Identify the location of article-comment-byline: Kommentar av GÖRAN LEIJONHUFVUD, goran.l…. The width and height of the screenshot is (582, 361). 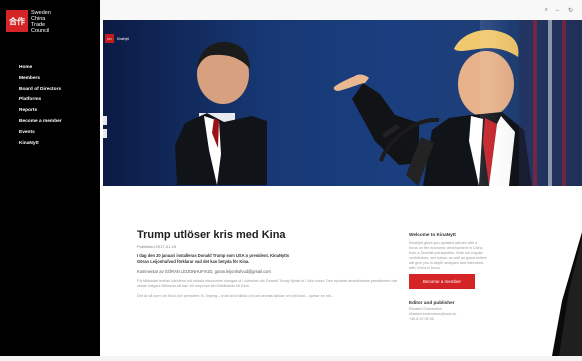
(204, 271).